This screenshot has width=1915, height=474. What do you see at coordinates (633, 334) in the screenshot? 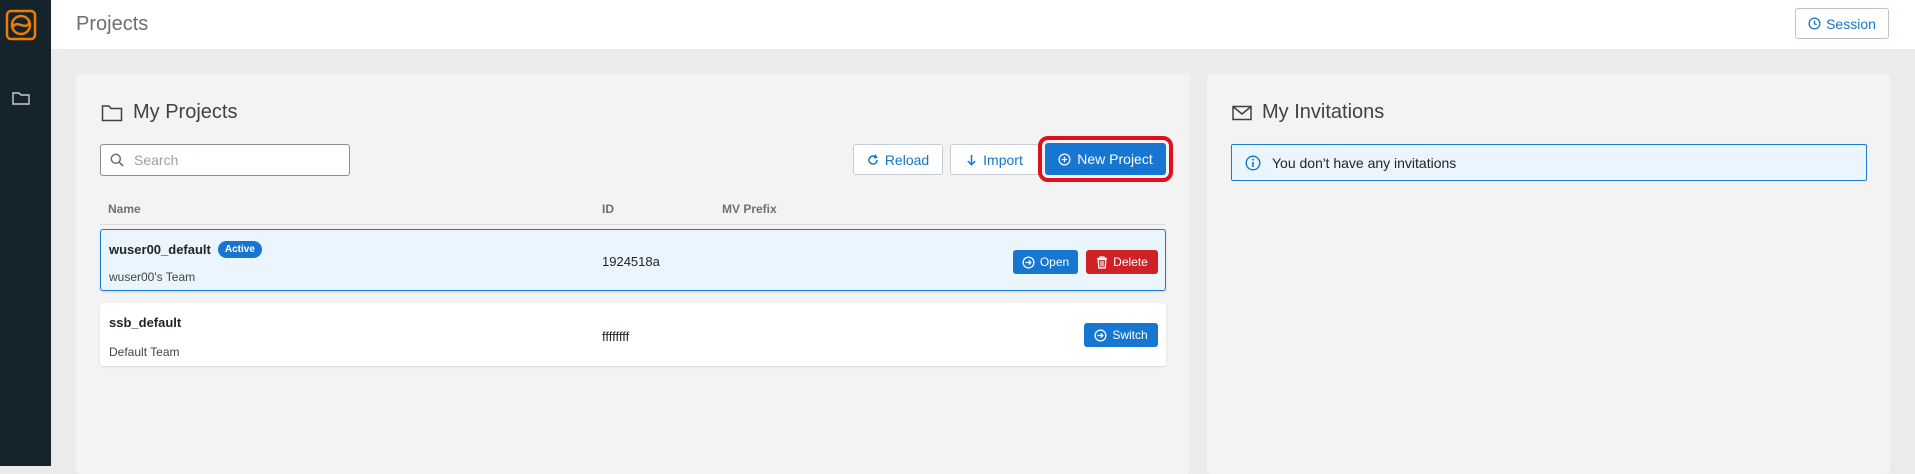
I see `table-row: ssb_default Default Team ffffffff Switch` at bounding box center [633, 334].